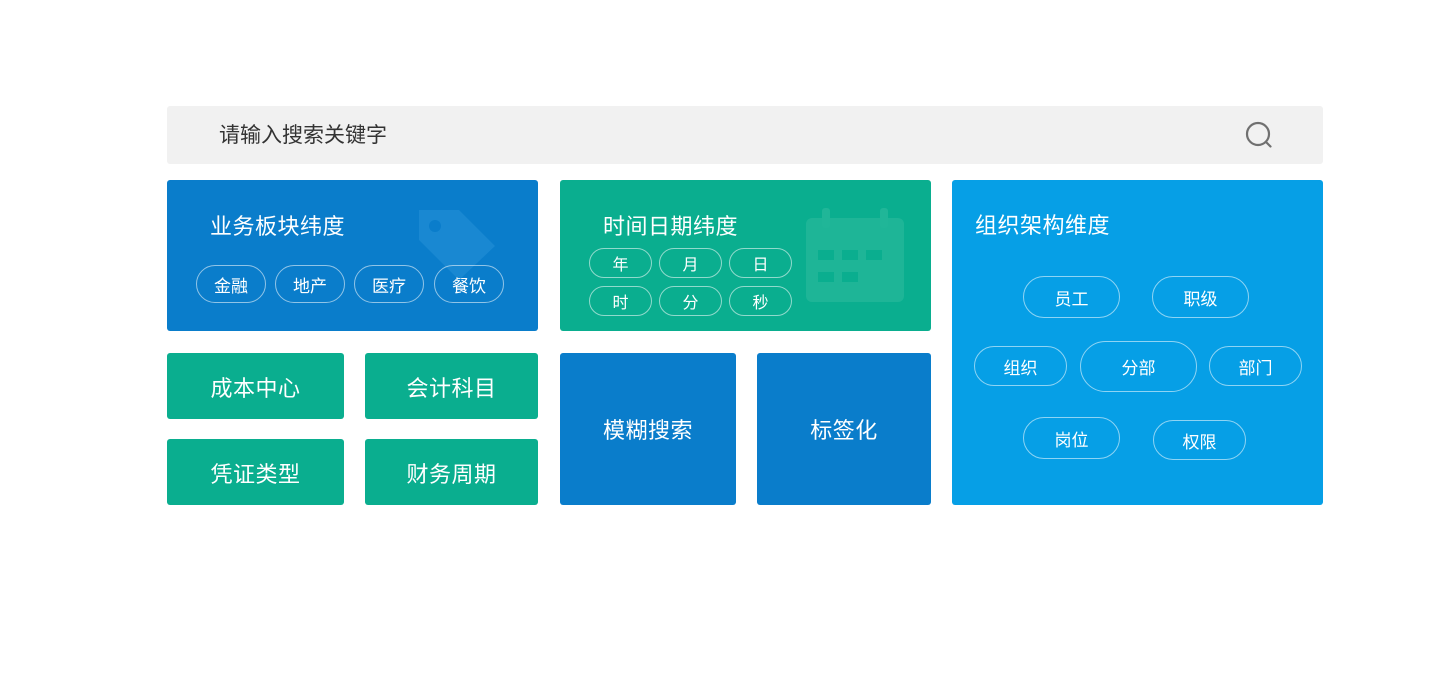  What do you see at coordinates (719, 135) in the screenshot?
I see `search-input` at bounding box center [719, 135].